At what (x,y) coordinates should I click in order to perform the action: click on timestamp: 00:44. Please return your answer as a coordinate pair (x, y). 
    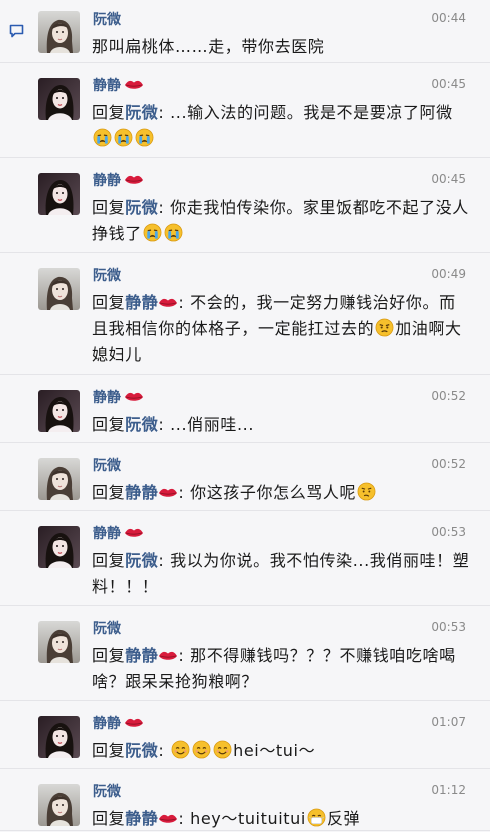
    Looking at the image, I should click on (448, 18).